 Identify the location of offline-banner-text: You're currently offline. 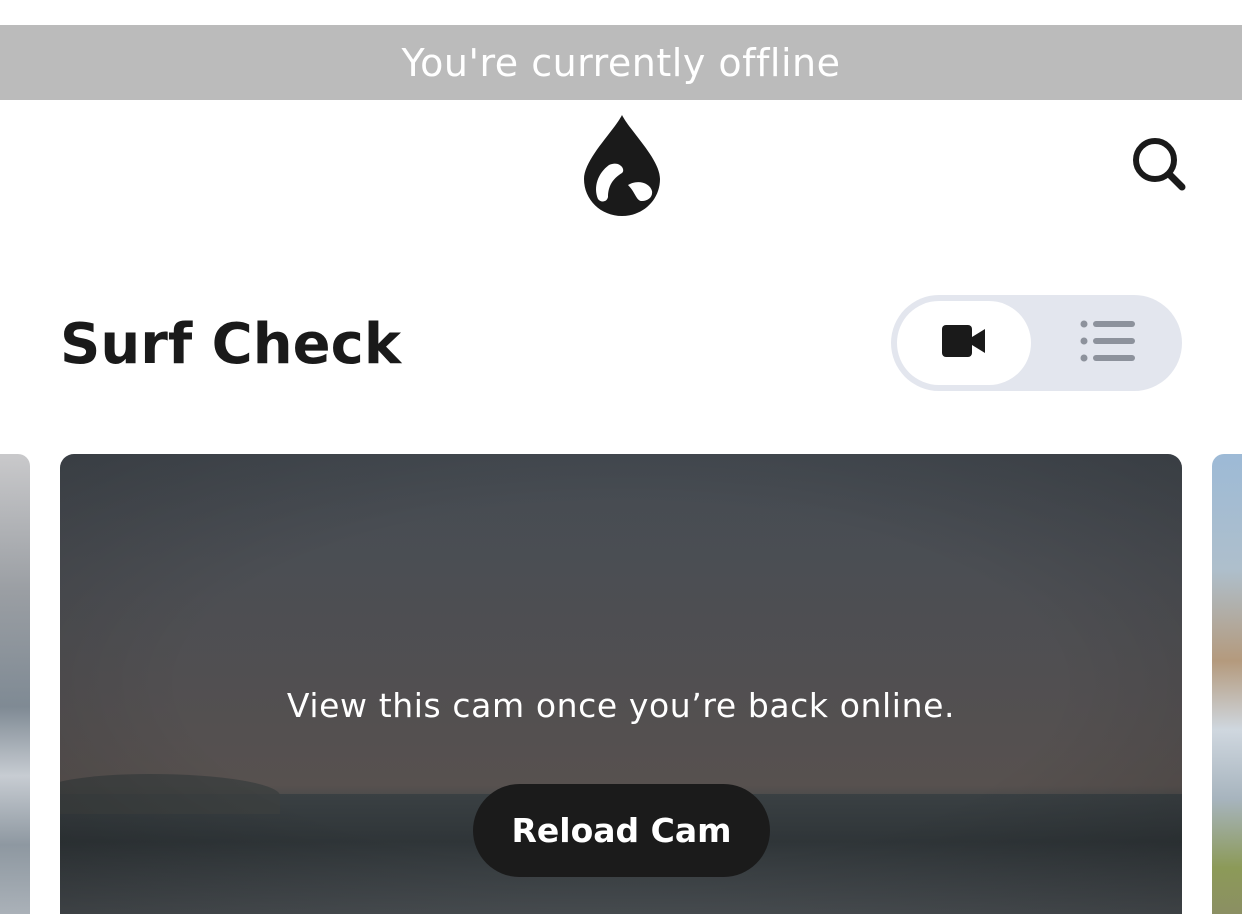
(621, 62).